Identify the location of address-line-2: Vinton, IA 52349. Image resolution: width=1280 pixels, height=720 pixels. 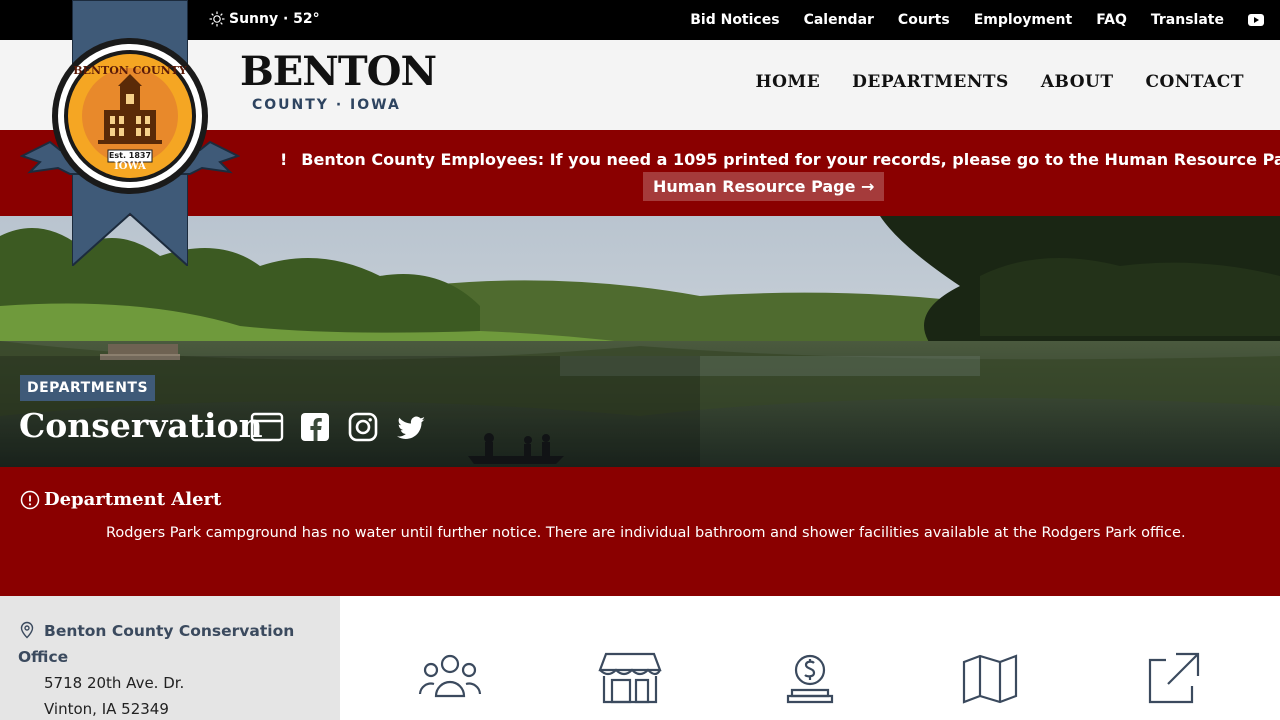
(106, 709).